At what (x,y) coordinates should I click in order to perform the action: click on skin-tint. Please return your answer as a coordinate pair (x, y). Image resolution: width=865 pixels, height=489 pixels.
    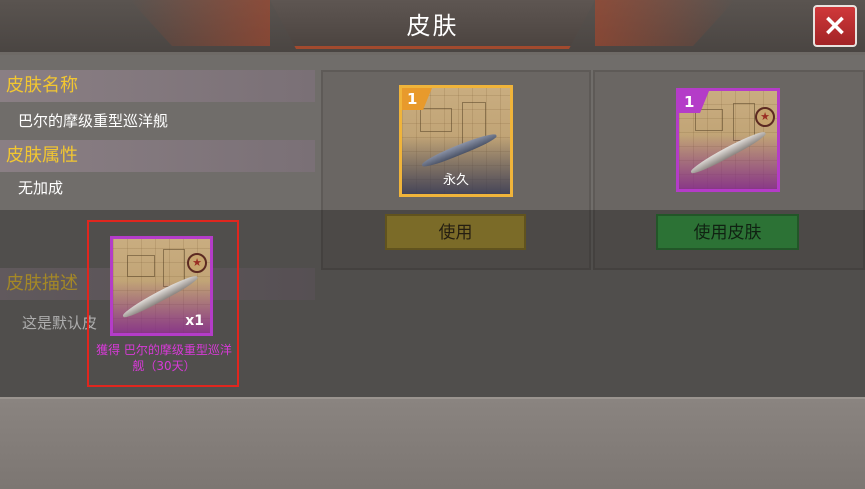
    Looking at the image, I should click on (728, 162).